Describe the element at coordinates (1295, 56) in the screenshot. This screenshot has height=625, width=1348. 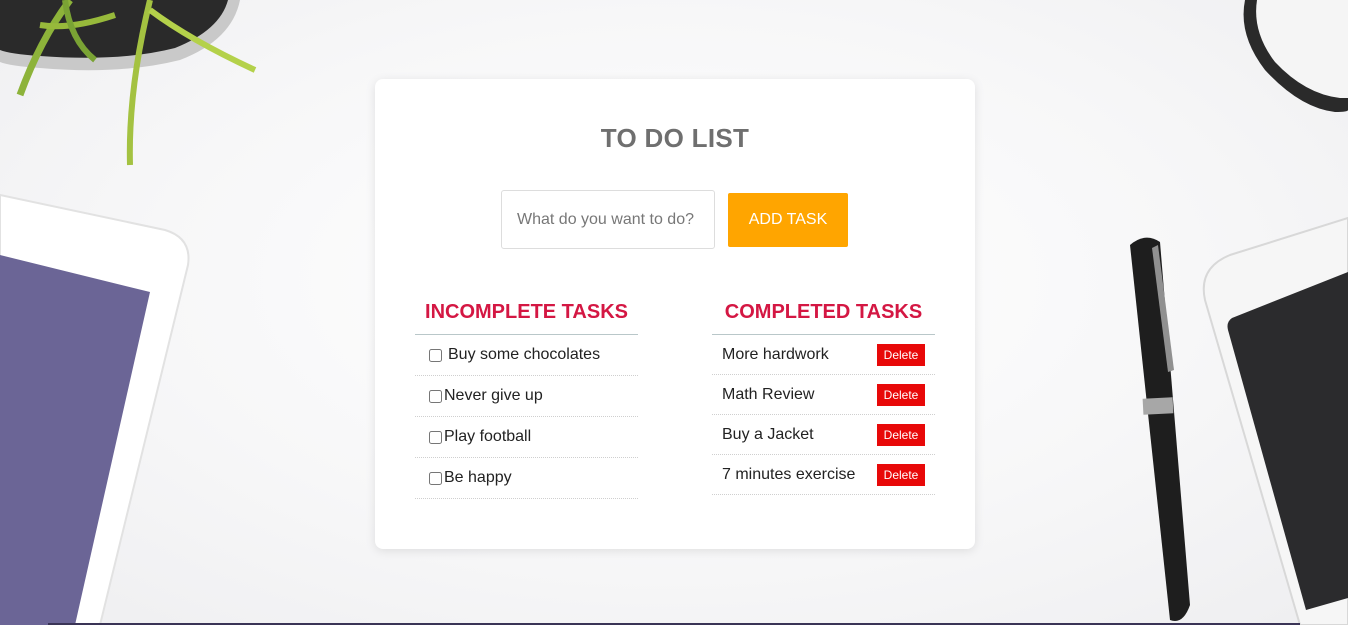
I see `glasses-icon` at that location.